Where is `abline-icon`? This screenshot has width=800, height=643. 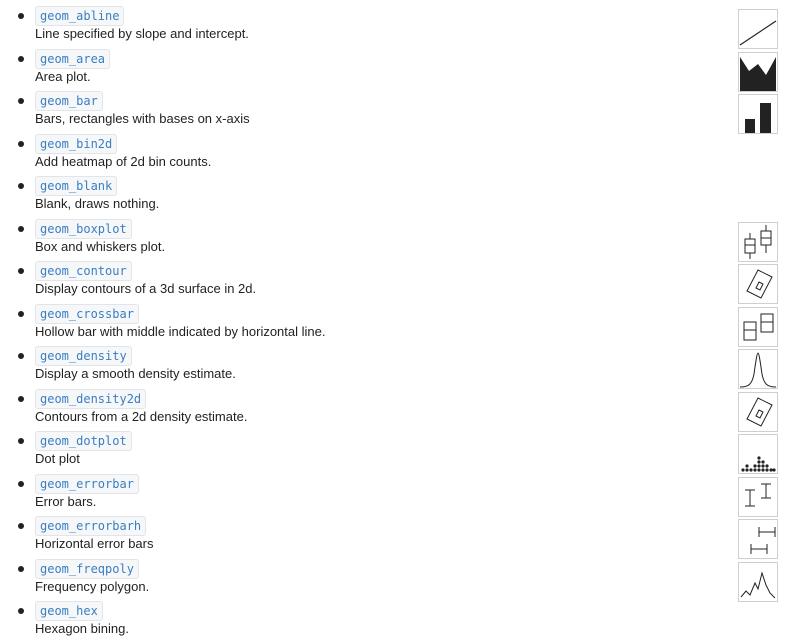 abline-icon is located at coordinates (758, 29).